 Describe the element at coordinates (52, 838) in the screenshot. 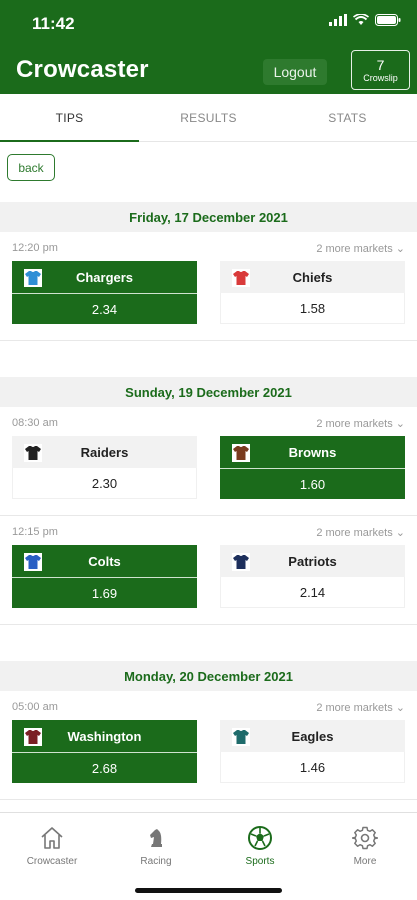

I see `home-icon` at that location.